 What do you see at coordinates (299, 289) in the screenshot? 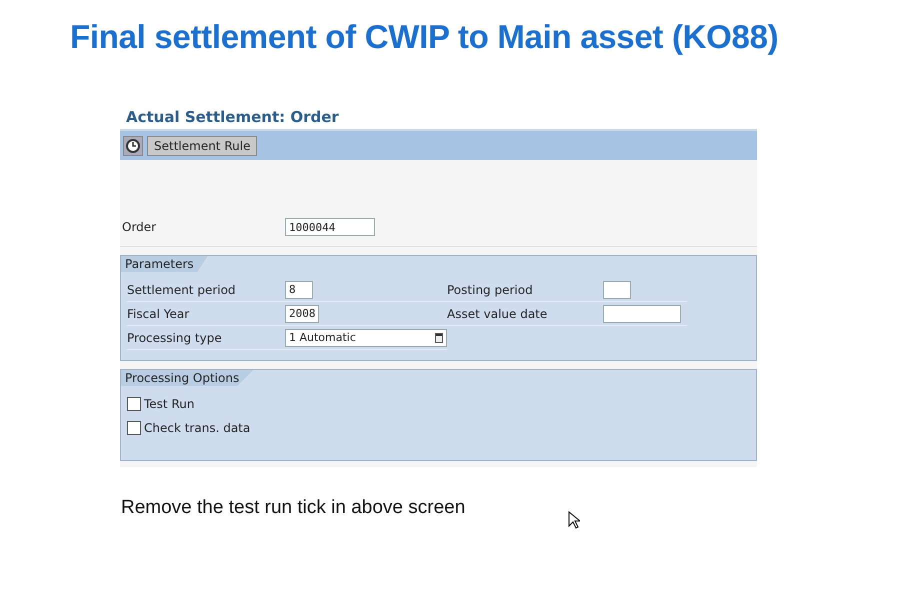
I see `input-field: 8` at bounding box center [299, 289].